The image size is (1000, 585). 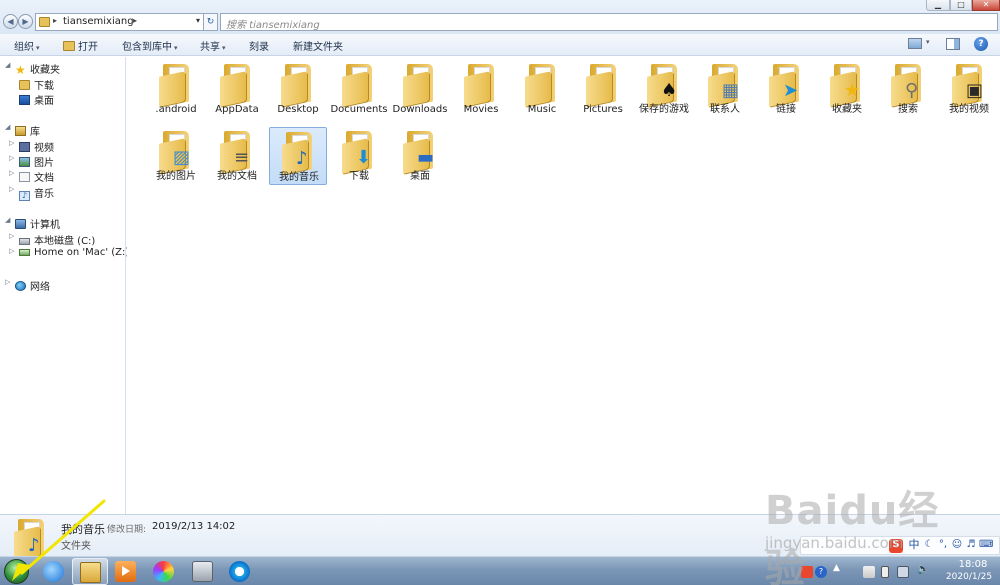 I want to click on folder-item: ★ 收藏夹, so click(x=847, y=89).